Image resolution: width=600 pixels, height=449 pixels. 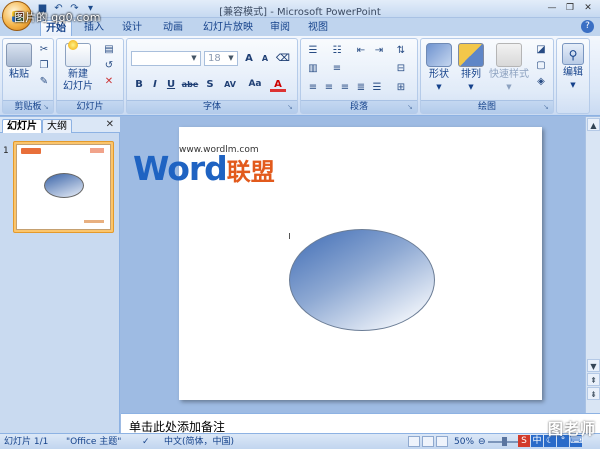 I want to click on zoom-level: 50%, so click(x=464, y=442).